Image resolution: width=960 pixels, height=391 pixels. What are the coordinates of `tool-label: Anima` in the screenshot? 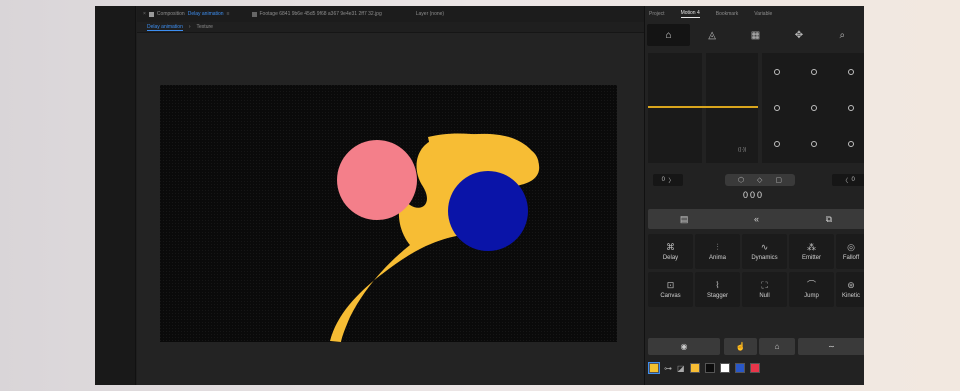 It's located at (717, 257).